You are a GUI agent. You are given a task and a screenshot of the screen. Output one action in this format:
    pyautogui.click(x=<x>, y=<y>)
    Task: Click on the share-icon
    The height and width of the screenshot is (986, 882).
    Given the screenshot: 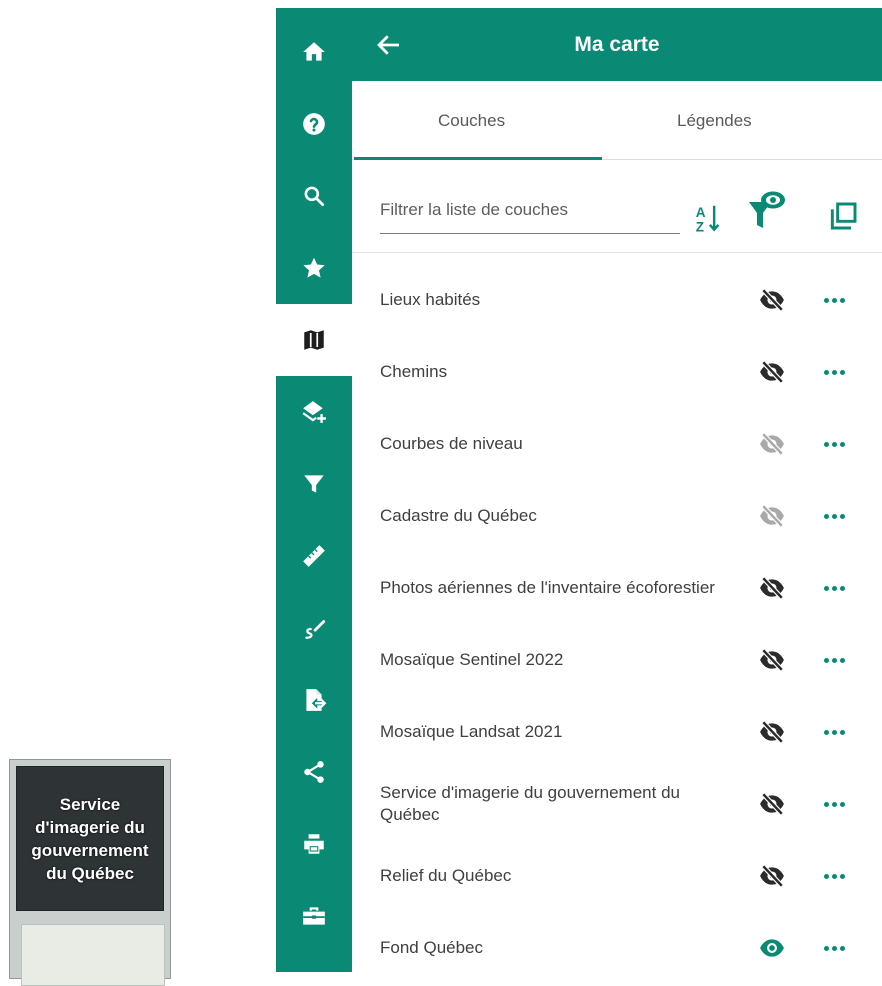 What is the action you would take?
    pyautogui.click(x=314, y=772)
    